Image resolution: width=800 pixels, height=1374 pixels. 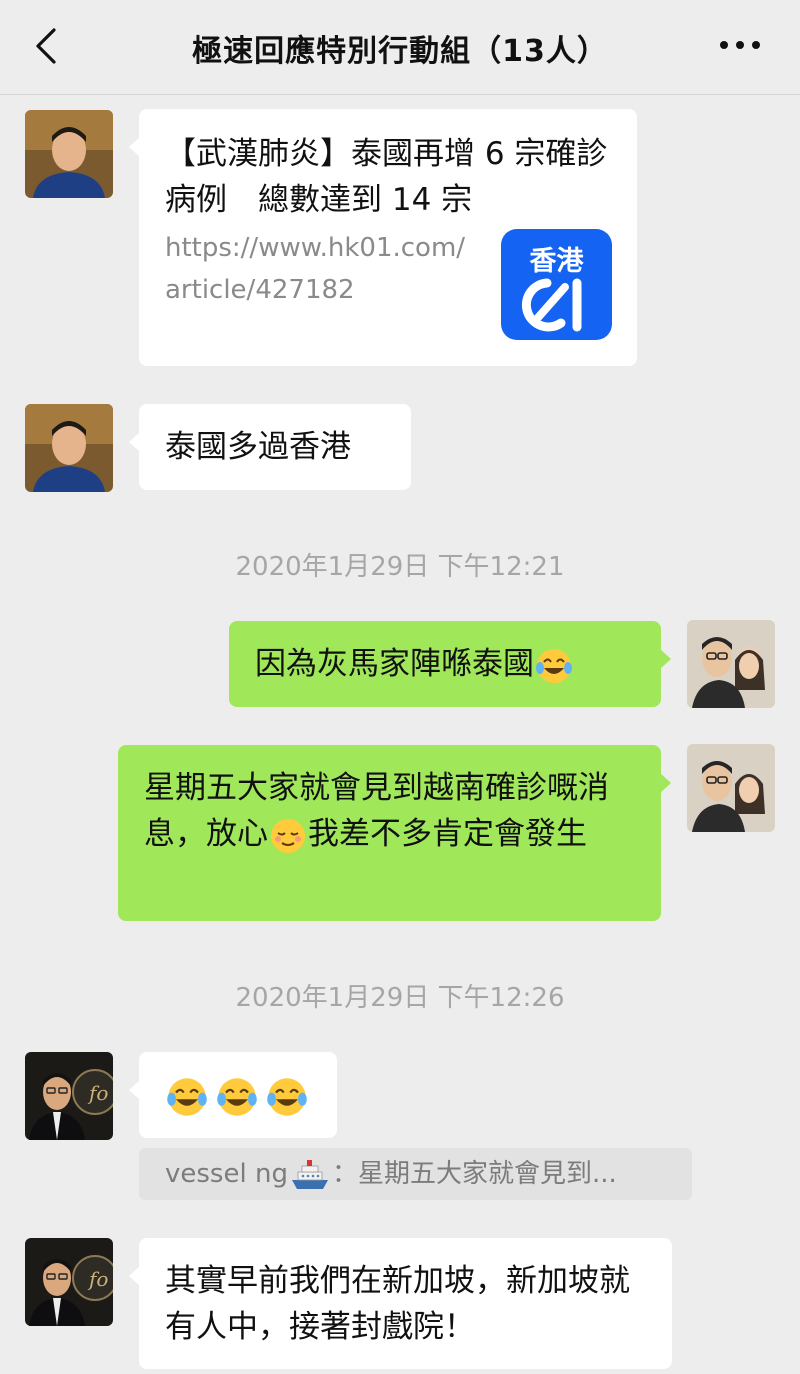 I want to click on chat-title: 極速回應特別行動組（13人）, so click(x=400, y=51).